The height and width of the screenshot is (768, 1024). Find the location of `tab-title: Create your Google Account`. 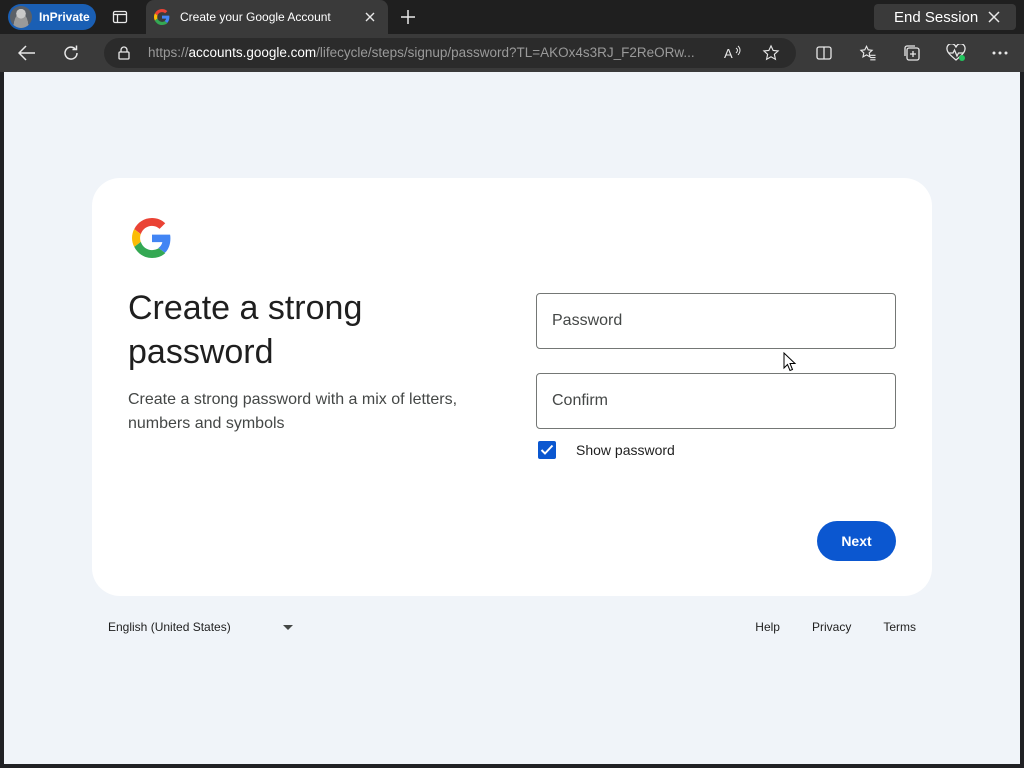

tab-title: Create your Google Account is located at coordinates (255, 17).